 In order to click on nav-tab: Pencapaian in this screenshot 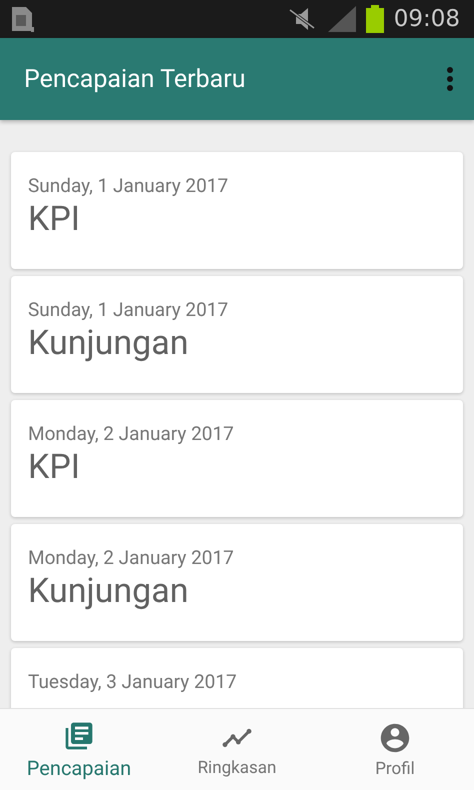, I will do `click(79, 749)`.